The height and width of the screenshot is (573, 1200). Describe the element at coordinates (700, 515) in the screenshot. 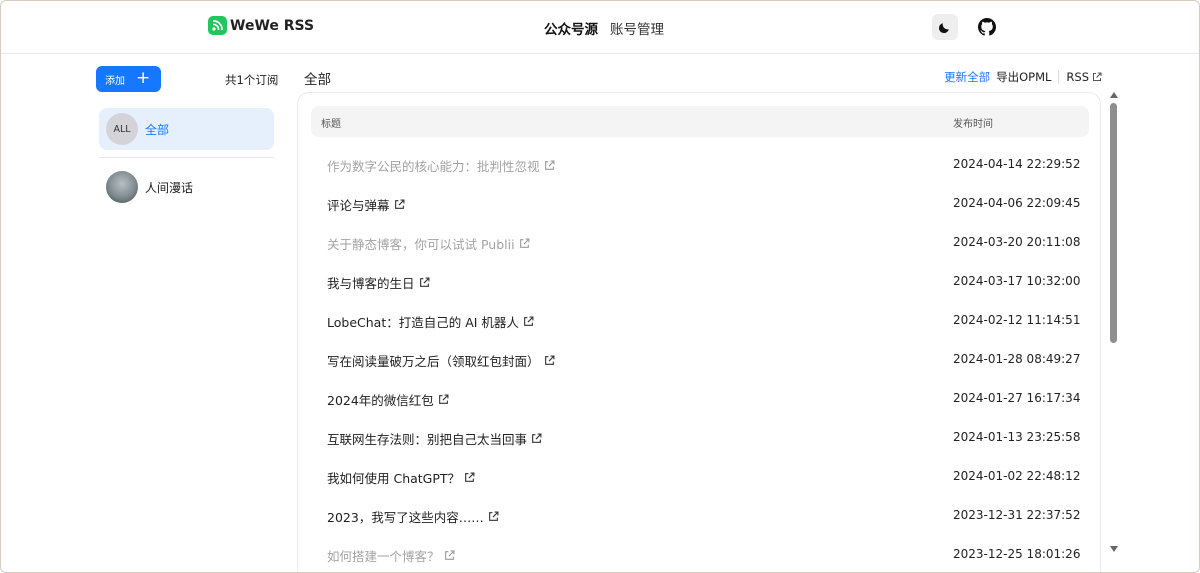

I see `table-row: 2023，我写了这些内容…… 2023-12-31 22:37:52` at that location.